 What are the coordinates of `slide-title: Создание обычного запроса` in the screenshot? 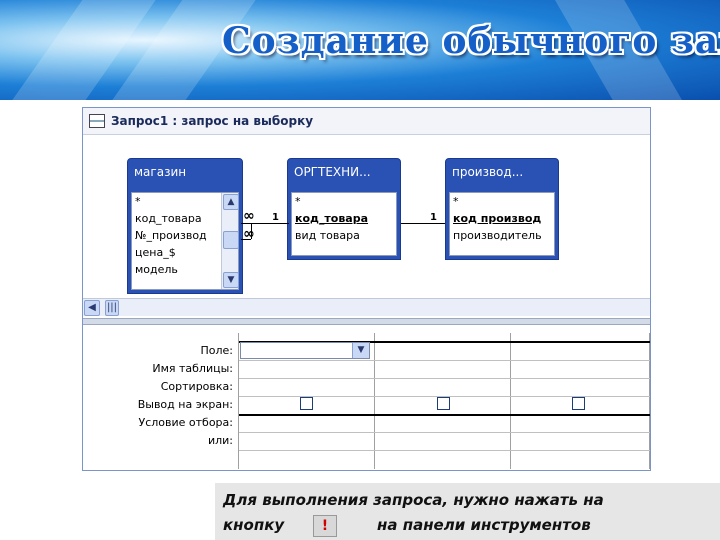 It's located at (471, 41).